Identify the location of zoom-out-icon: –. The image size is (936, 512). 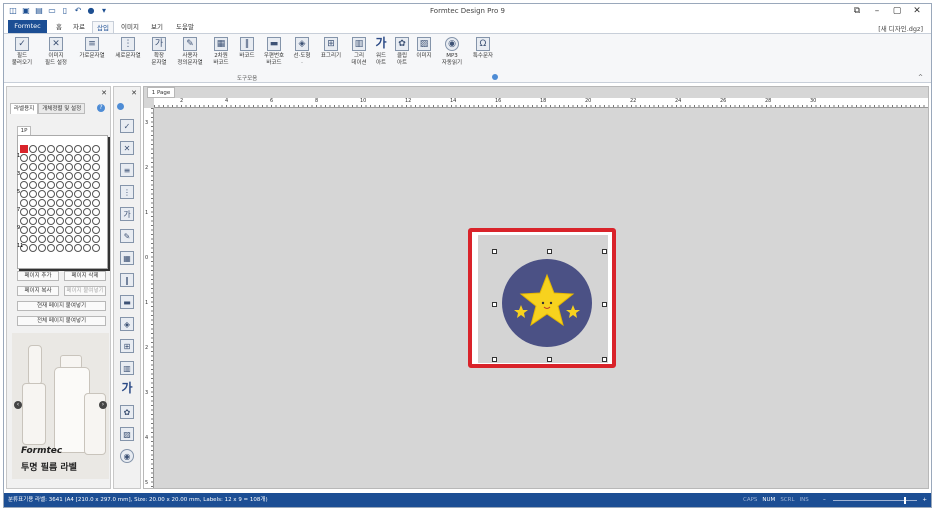
(824, 500).